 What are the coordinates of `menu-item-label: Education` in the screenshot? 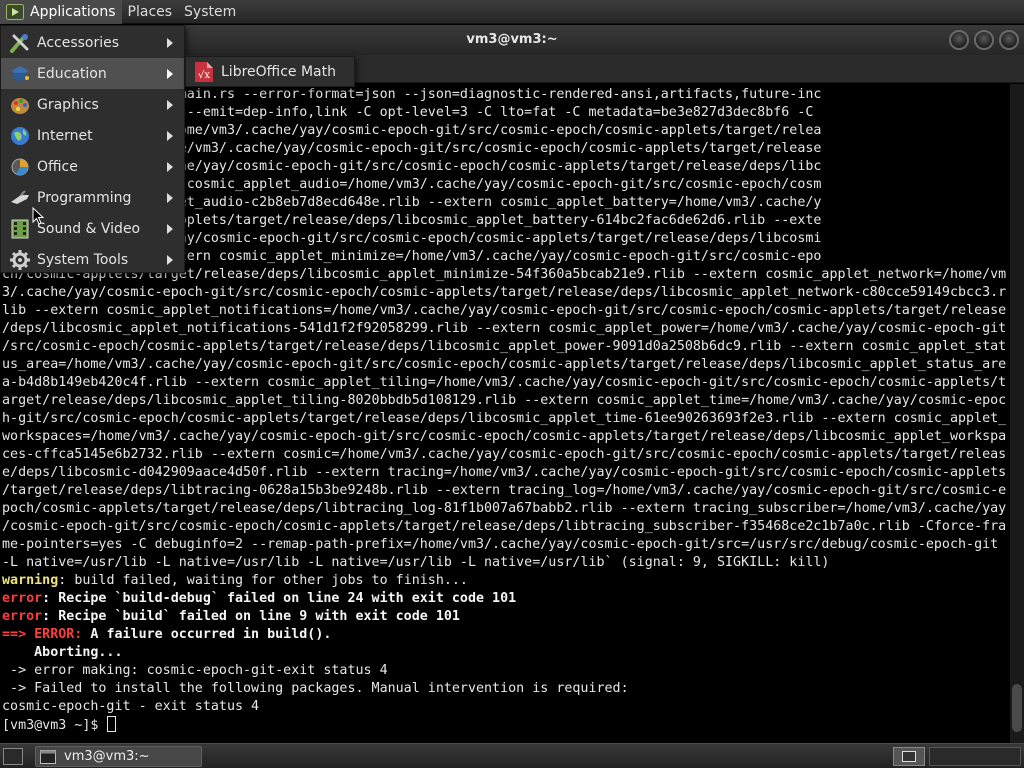 It's located at (72, 73).